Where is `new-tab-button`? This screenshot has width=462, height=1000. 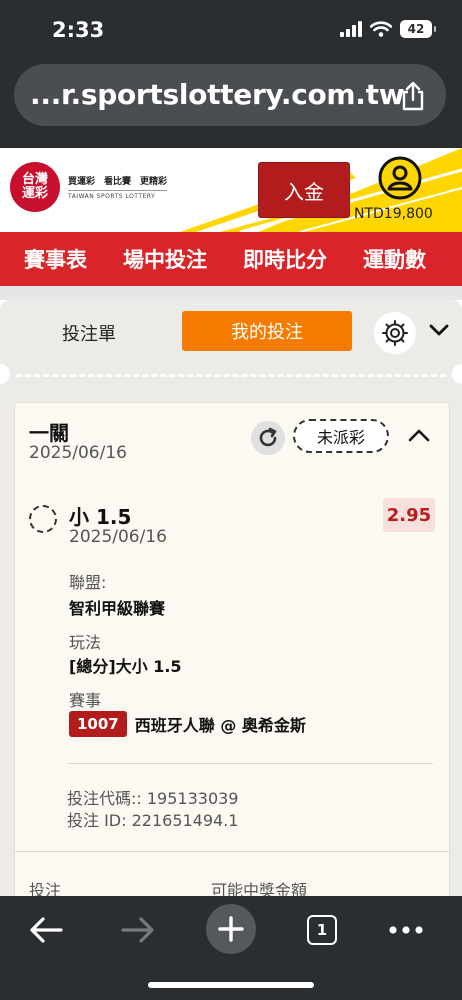 new-tab-button is located at coordinates (231, 929).